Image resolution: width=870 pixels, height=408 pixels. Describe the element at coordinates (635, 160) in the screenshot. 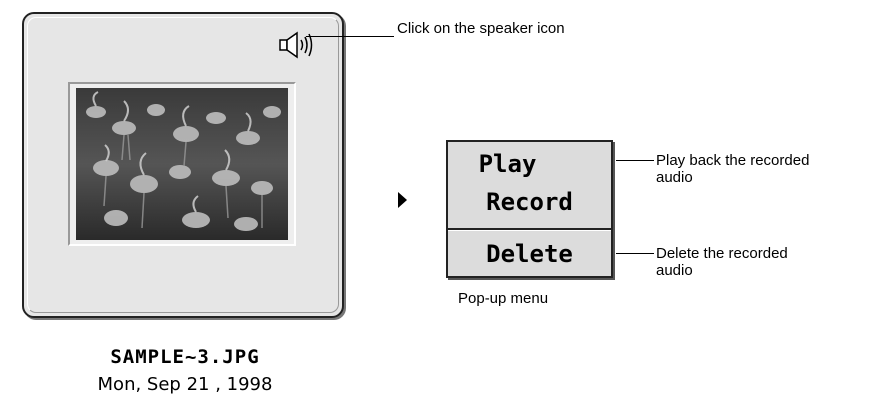

I see `play-callout-line` at that location.